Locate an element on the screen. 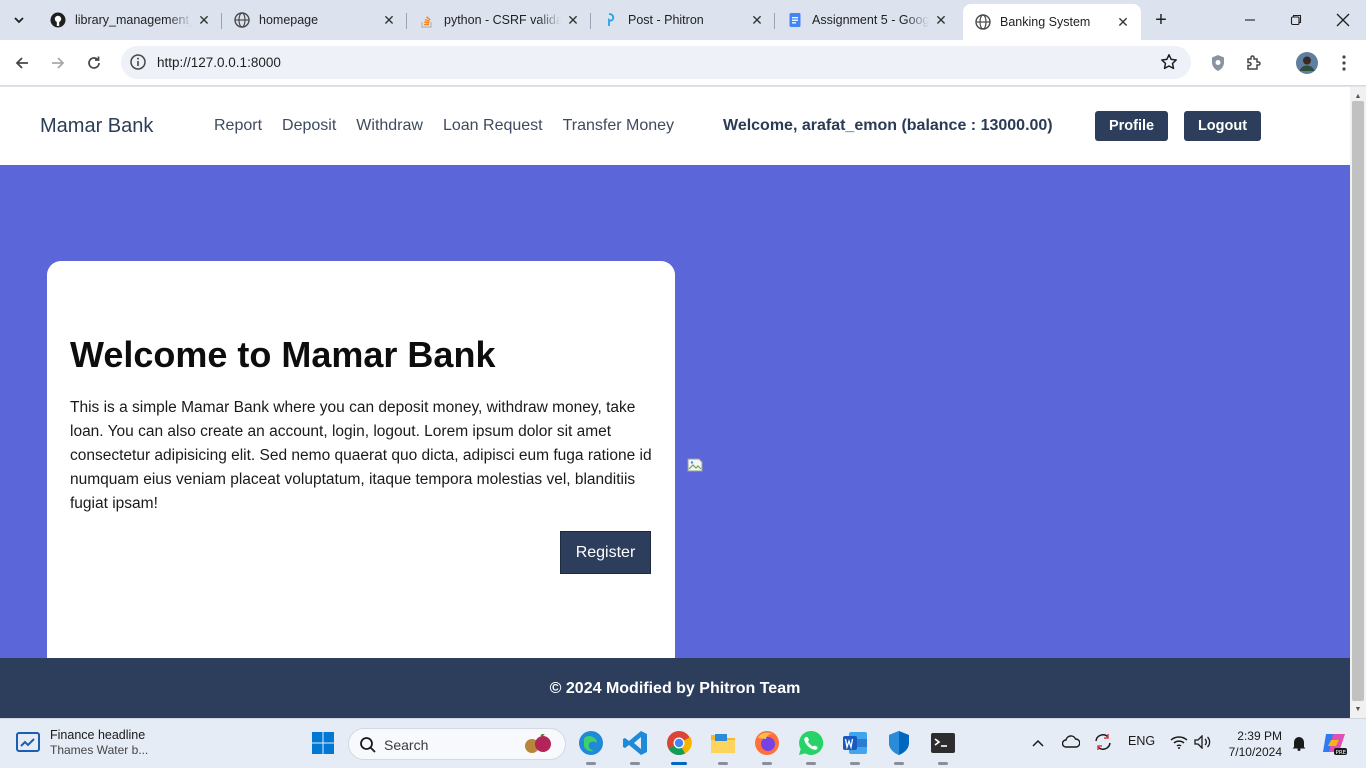 The height and width of the screenshot is (768, 1366). edge-icon is located at coordinates (591, 743).